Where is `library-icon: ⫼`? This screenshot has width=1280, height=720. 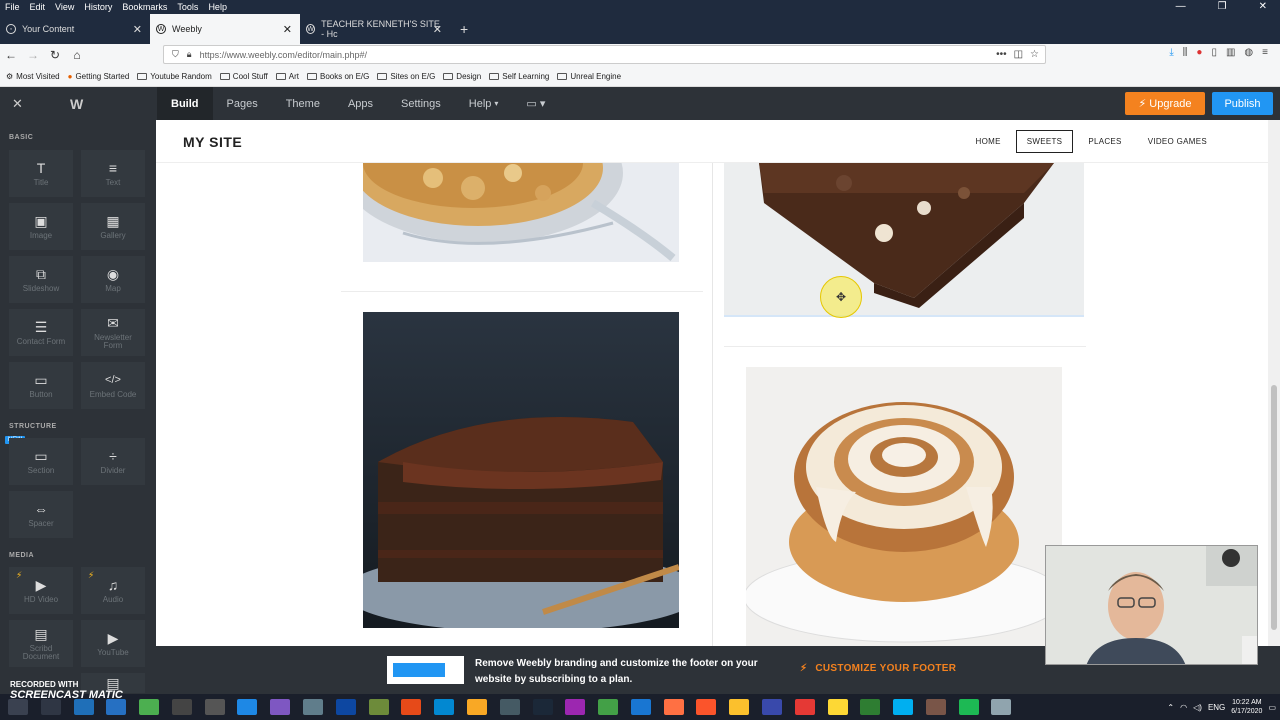
library-icon: ⫼ is located at coordinates (1185, 52).